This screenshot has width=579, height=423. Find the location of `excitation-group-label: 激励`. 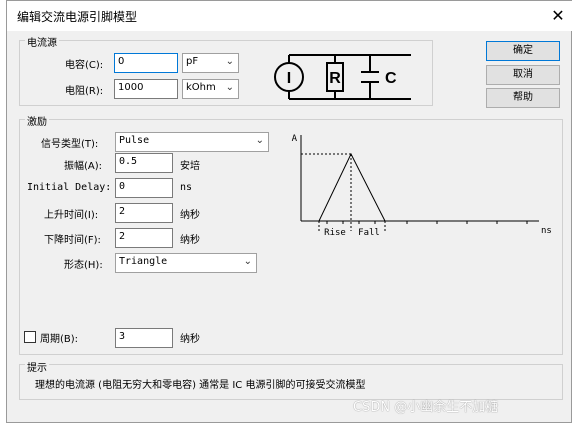

excitation-group-label: 激励 is located at coordinates (37, 120).